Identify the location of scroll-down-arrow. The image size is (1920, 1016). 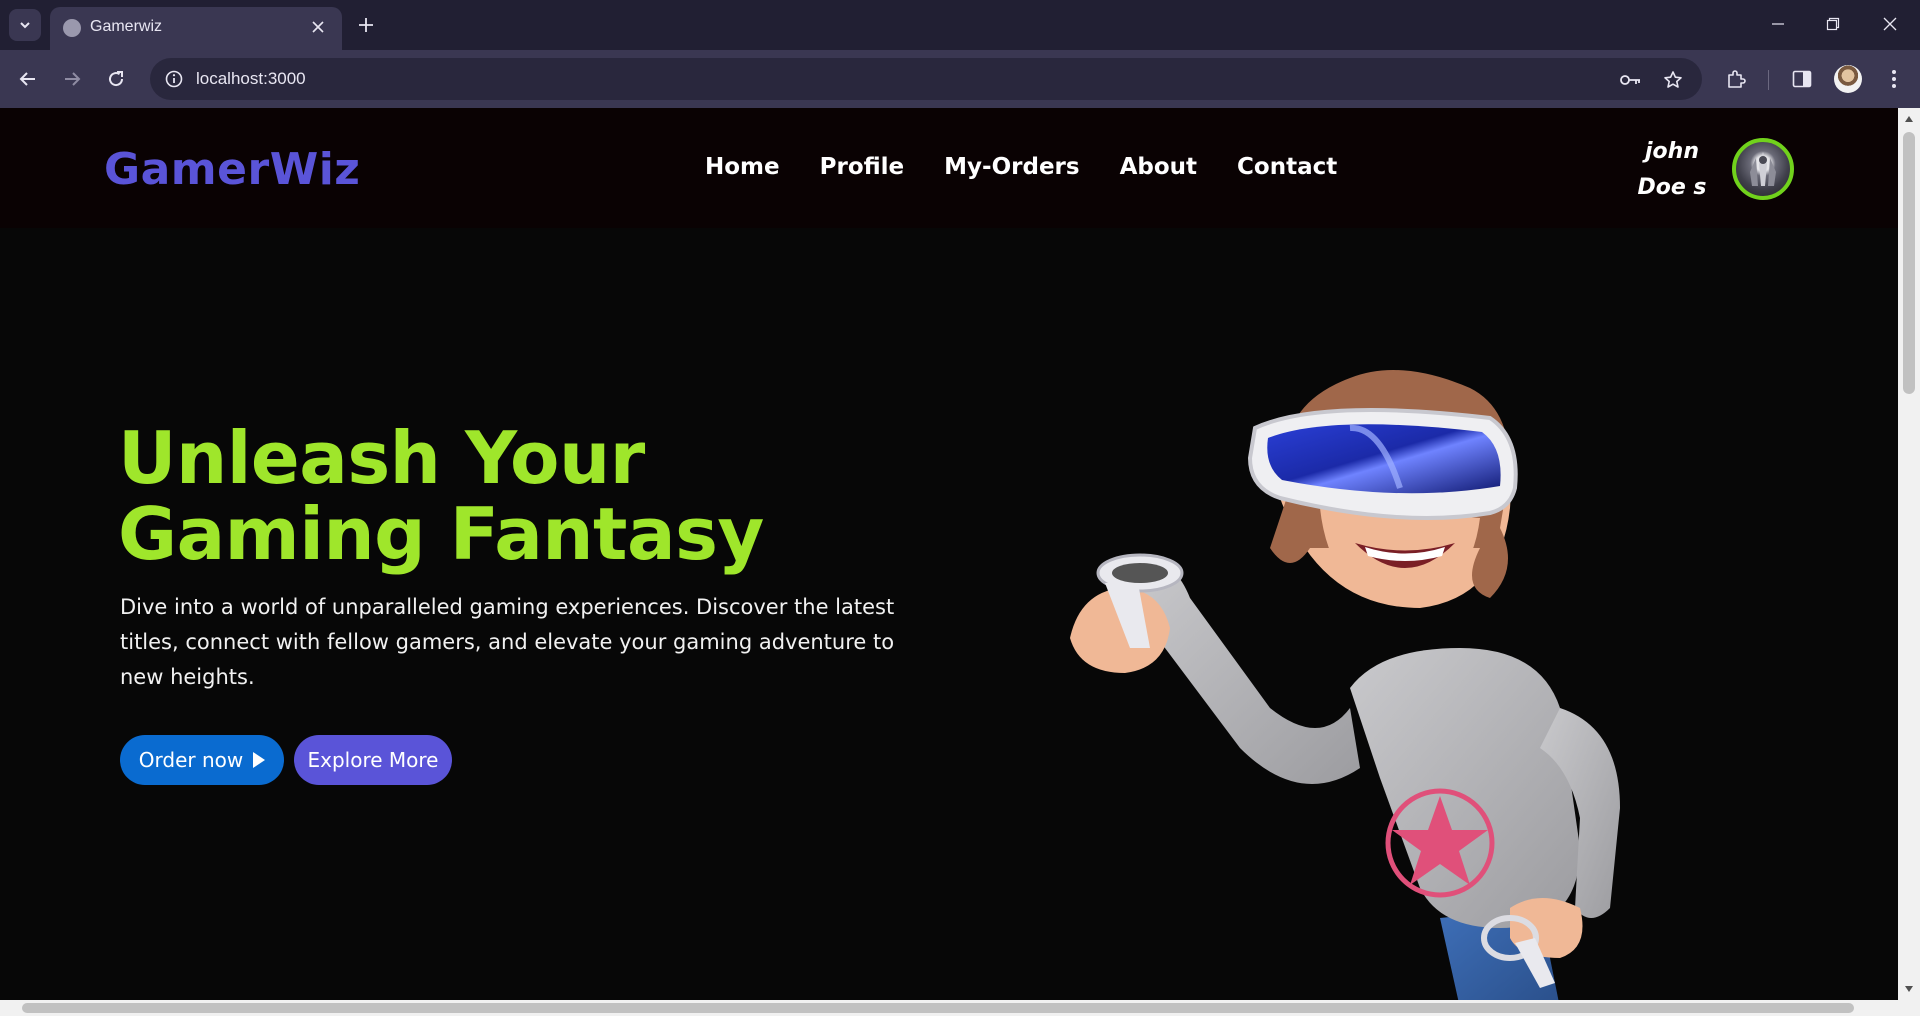
(1909, 989).